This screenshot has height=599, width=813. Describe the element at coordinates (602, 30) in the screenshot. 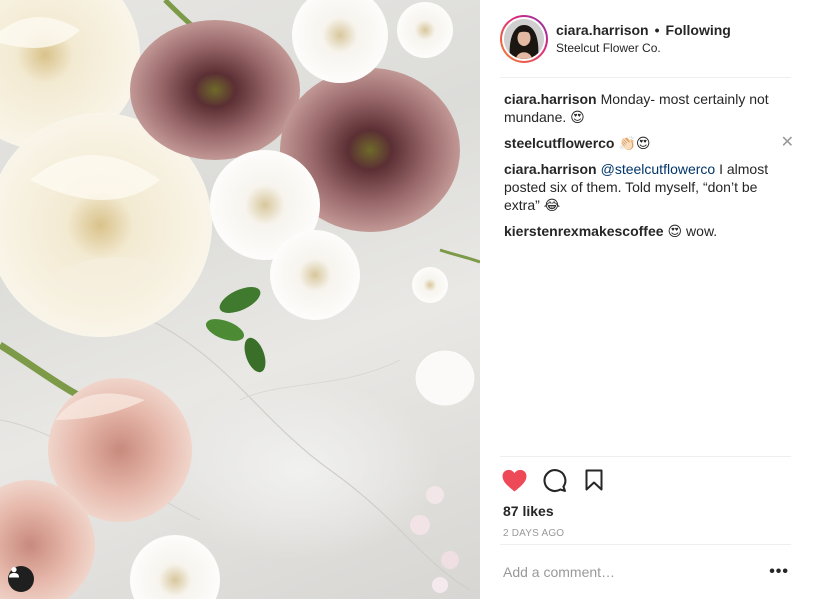

I see `header-username-link: ciara.harrison` at that location.